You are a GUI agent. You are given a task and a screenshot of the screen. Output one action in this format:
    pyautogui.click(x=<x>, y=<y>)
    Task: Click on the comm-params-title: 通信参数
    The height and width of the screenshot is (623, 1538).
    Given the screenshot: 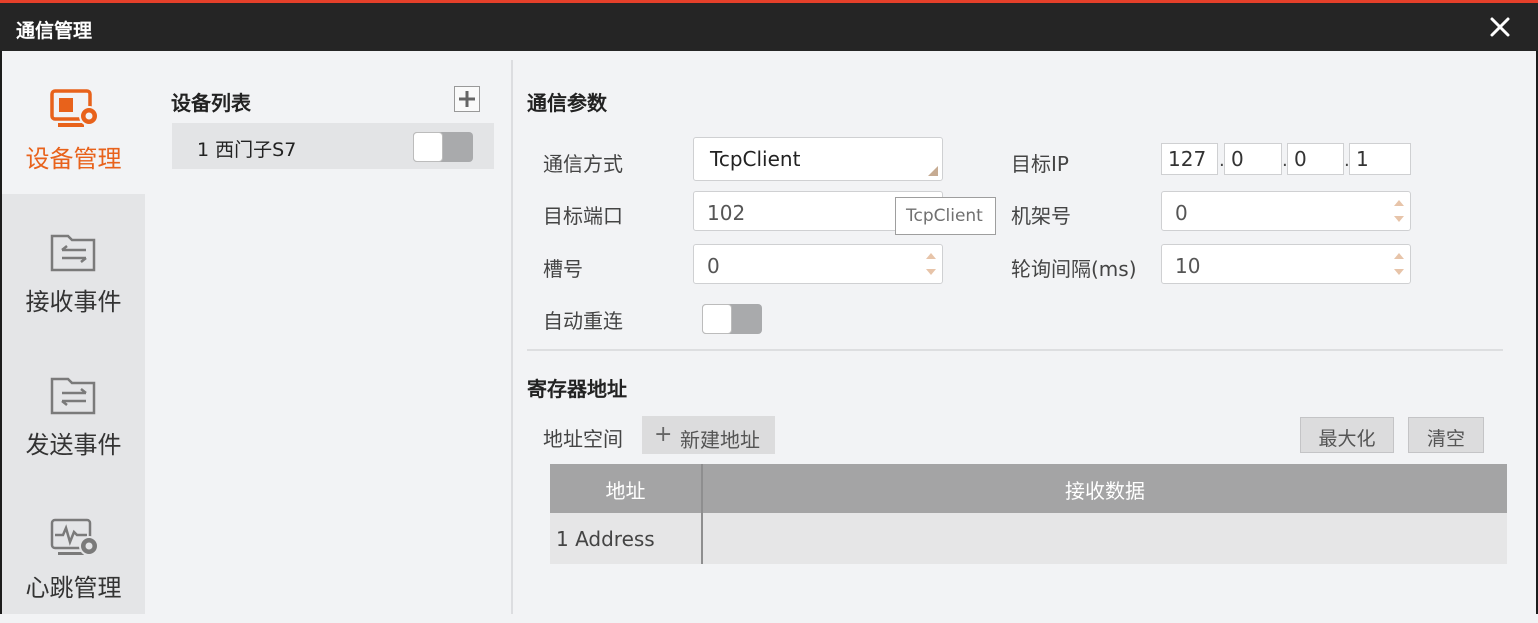 What is the action you would take?
    pyautogui.click(x=567, y=103)
    